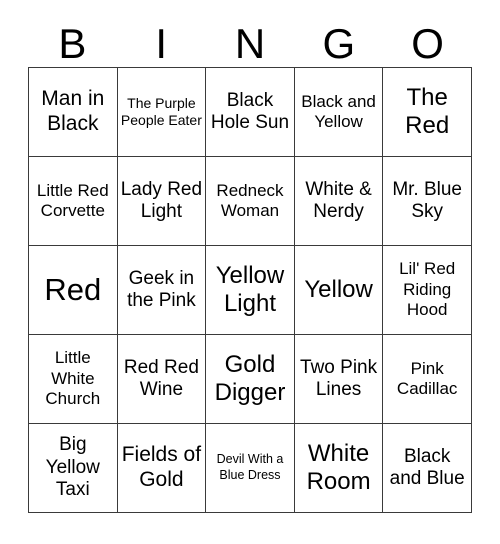 Image resolution: width=500 pixels, height=544 pixels. I want to click on bingo-cell-label: Red, so click(73, 290).